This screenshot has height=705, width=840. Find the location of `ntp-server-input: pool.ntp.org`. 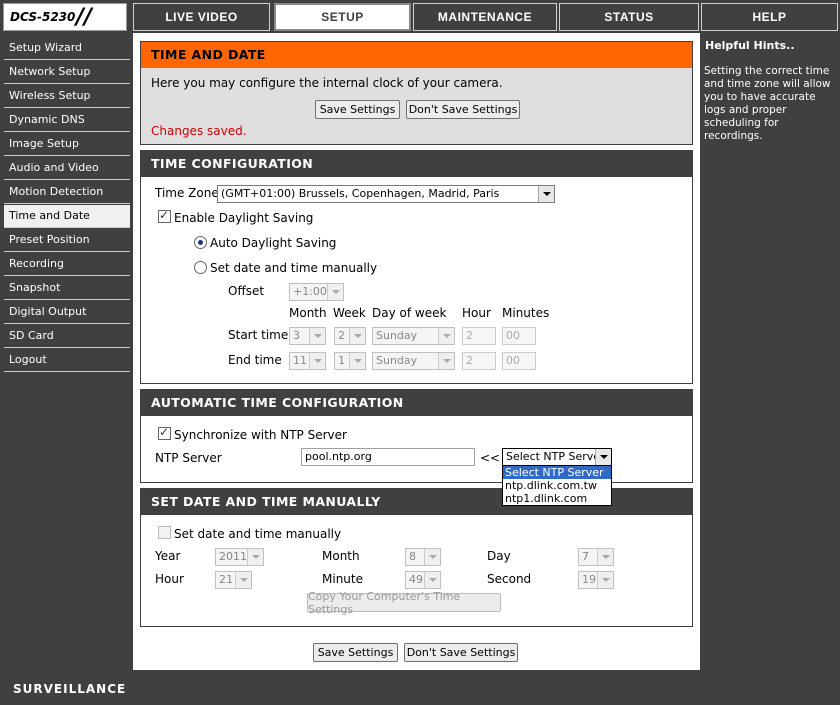

ntp-server-input: pool.ntp.org is located at coordinates (388, 457).